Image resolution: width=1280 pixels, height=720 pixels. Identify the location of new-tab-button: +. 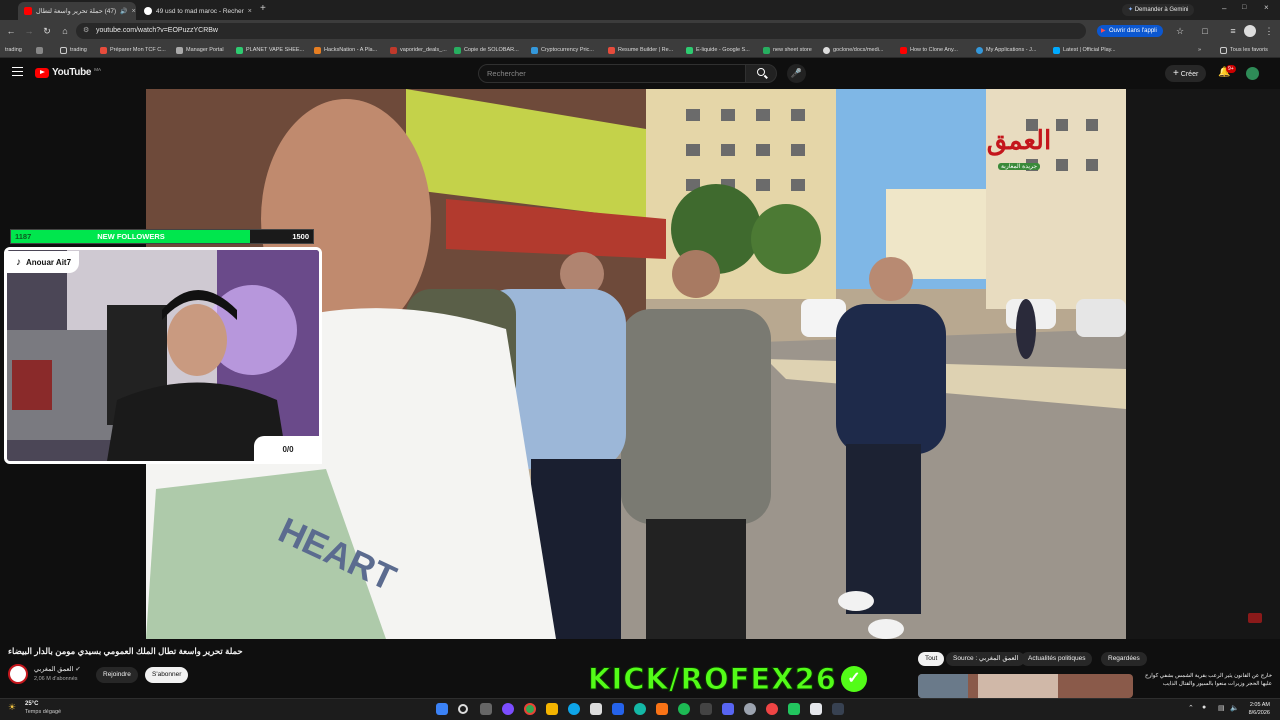
(263, 8).